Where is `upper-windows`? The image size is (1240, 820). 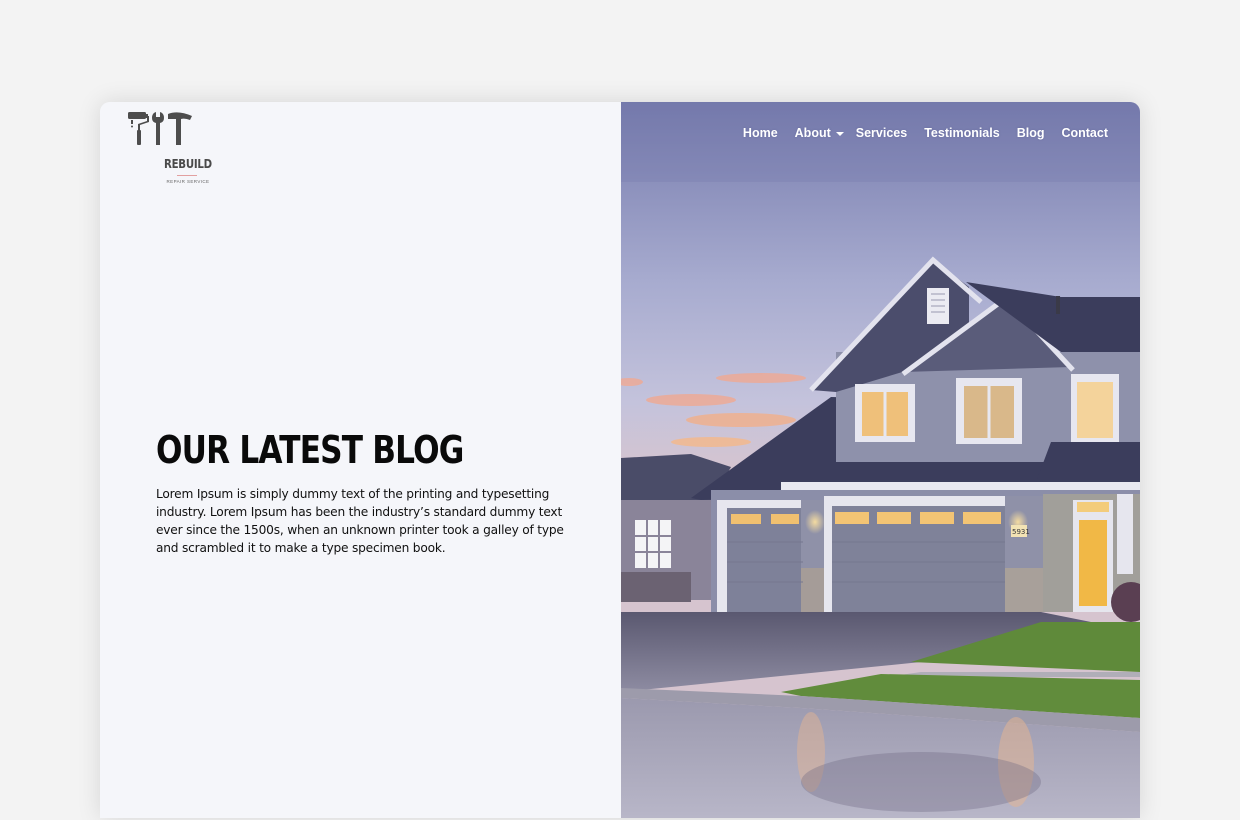
upper-windows is located at coordinates (987, 409).